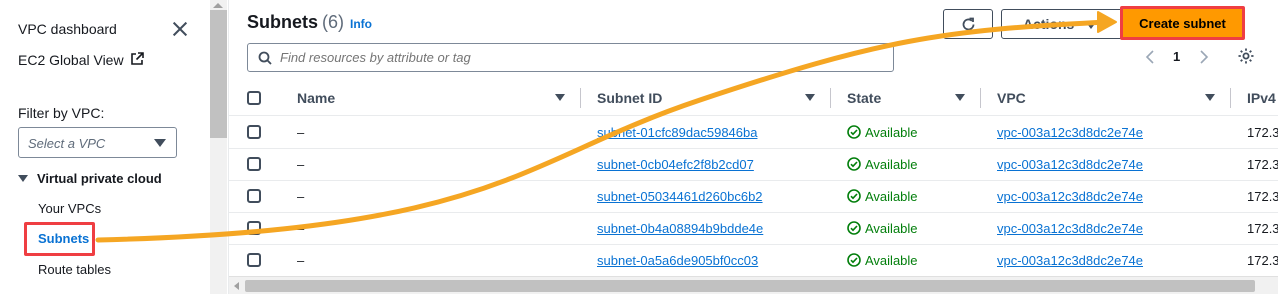 The image size is (1278, 294). Describe the element at coordinates (1261, 98) in the screenshot. I see `column-header-ipv4: IPv4` at that location.